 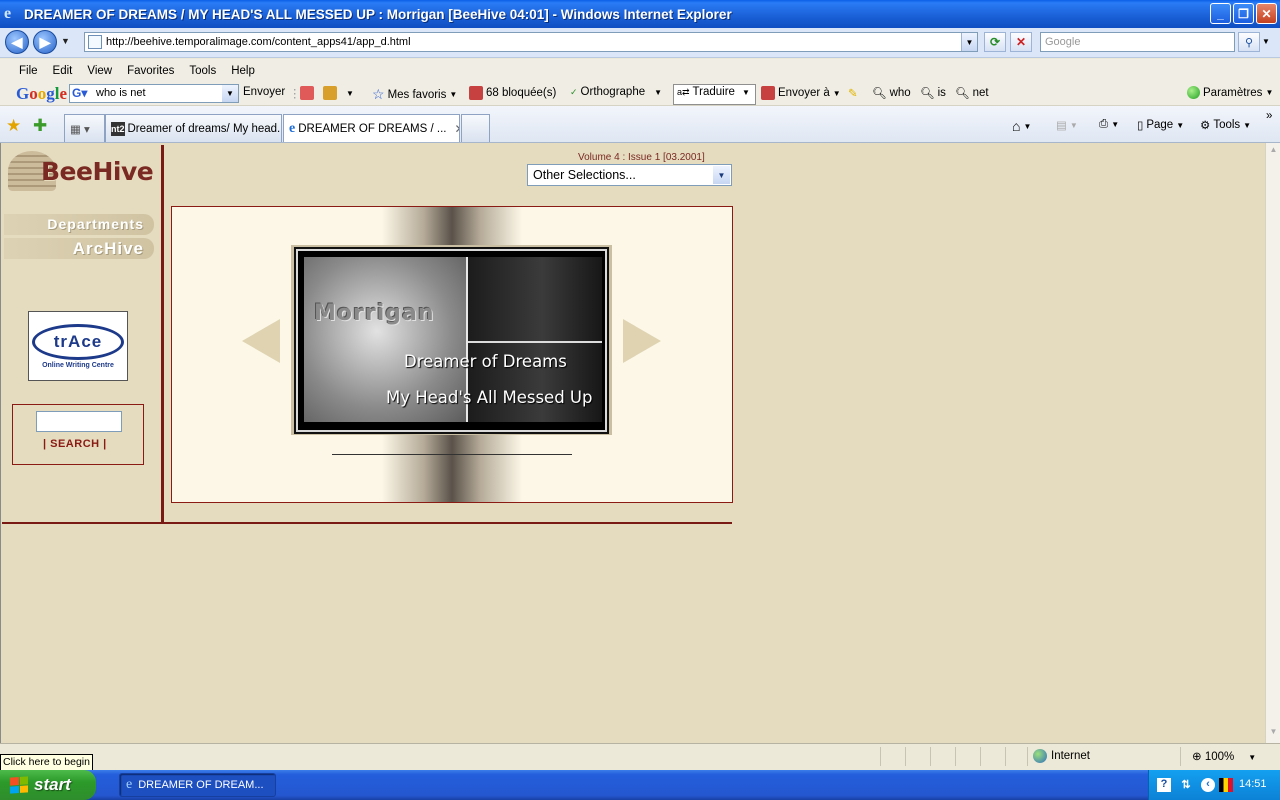 What do you see at coordinates (804, 93) in the screenshot?
I see `send-to-label: Envoyer à` at bounding box center [804, 93].